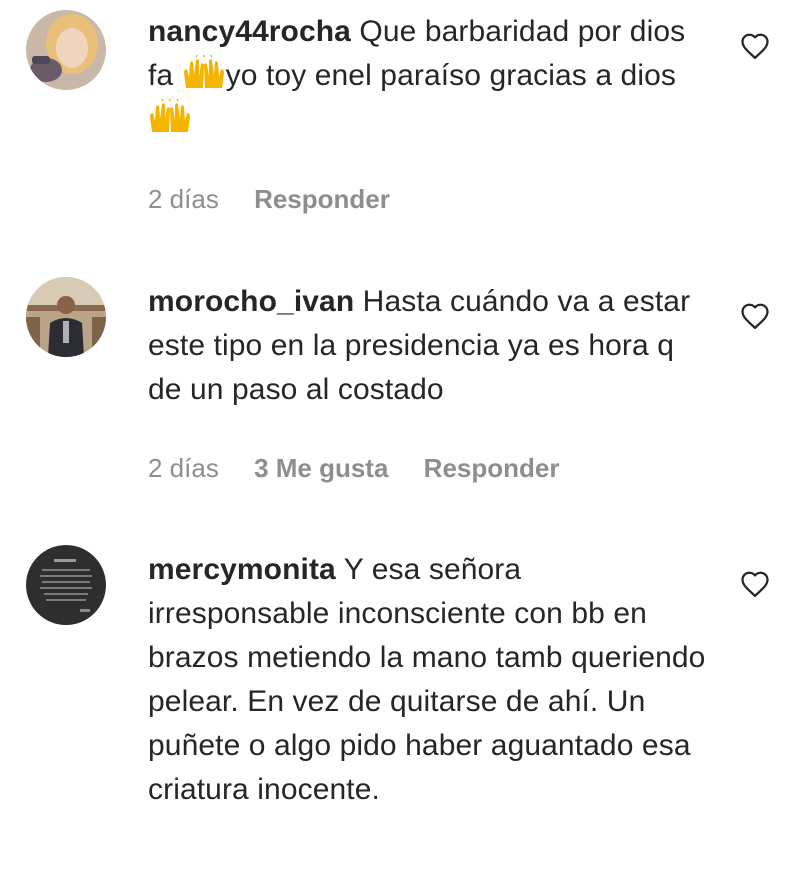  I want to click on like-count: 3 Me gusta, so click(321, 468).